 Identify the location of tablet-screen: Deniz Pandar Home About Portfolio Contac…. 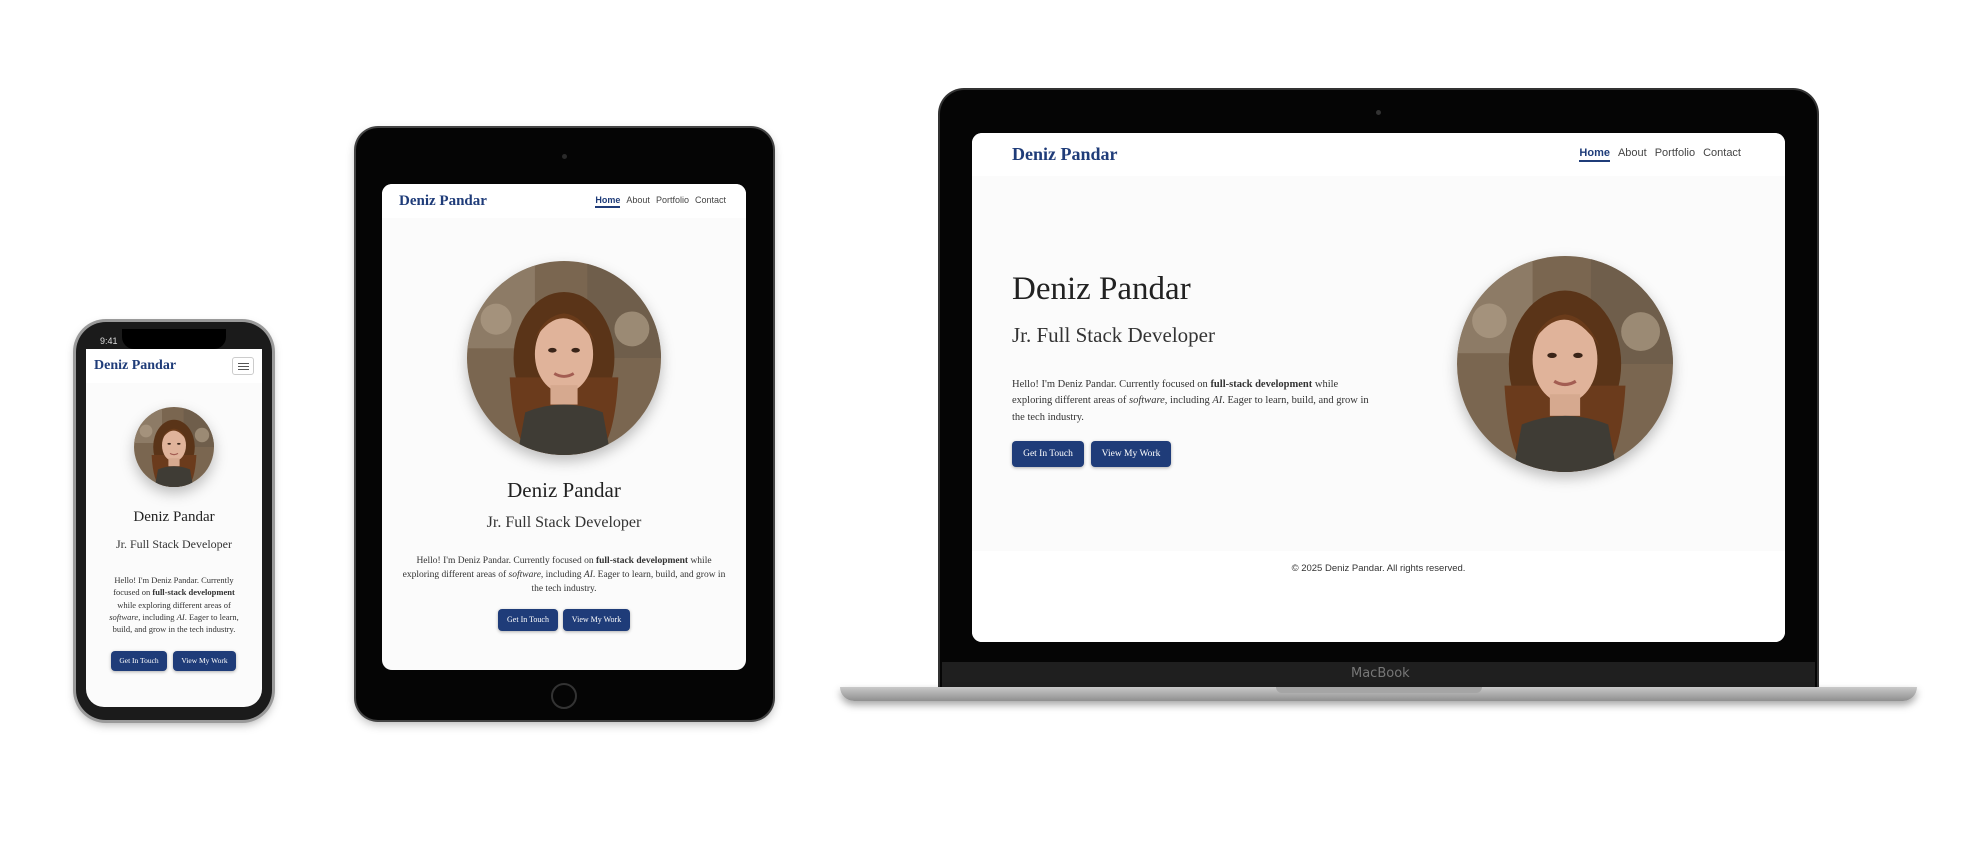
(564, 427).